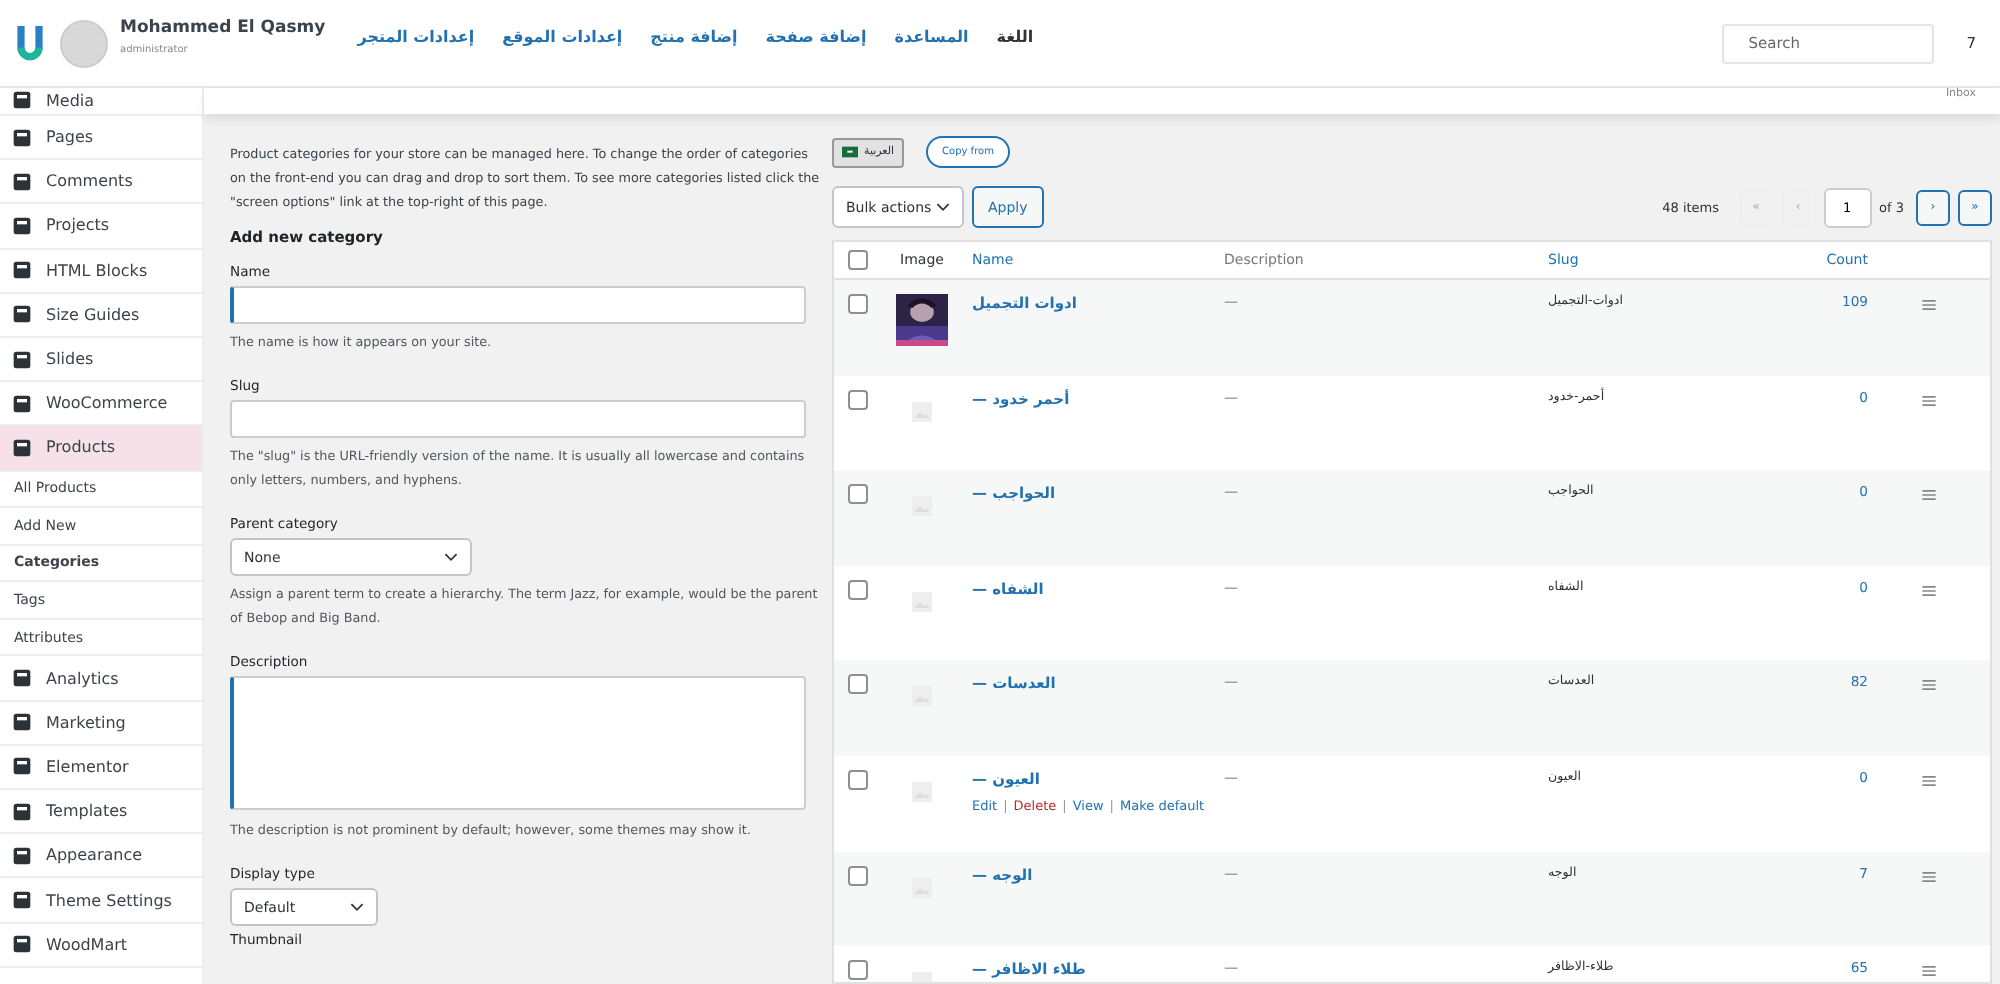 This screenshot has height=984, width=2000. What do you see at coordinates (101, 901) in the screenshot?
I see `sidebar-item: Theme Settings` at bounding box center [101, 901].